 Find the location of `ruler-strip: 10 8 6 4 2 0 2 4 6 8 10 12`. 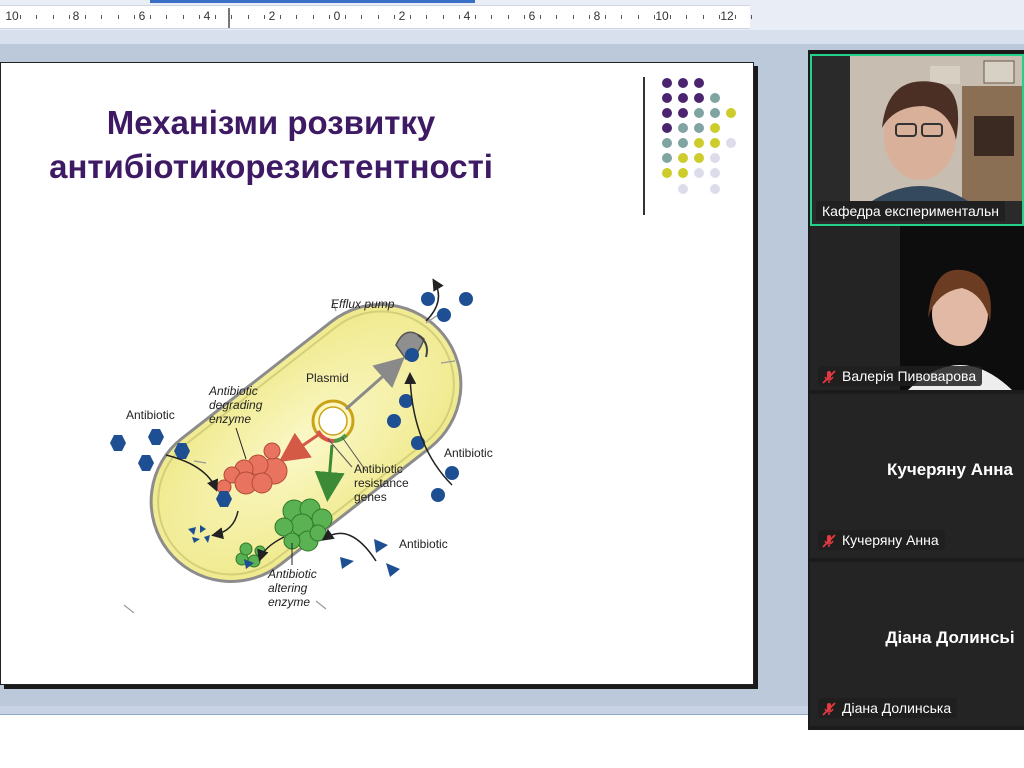

ruler-strip: 10 8 6 4 2 0 2 4 6 8 10 12 is located at coordinates (512, 15).